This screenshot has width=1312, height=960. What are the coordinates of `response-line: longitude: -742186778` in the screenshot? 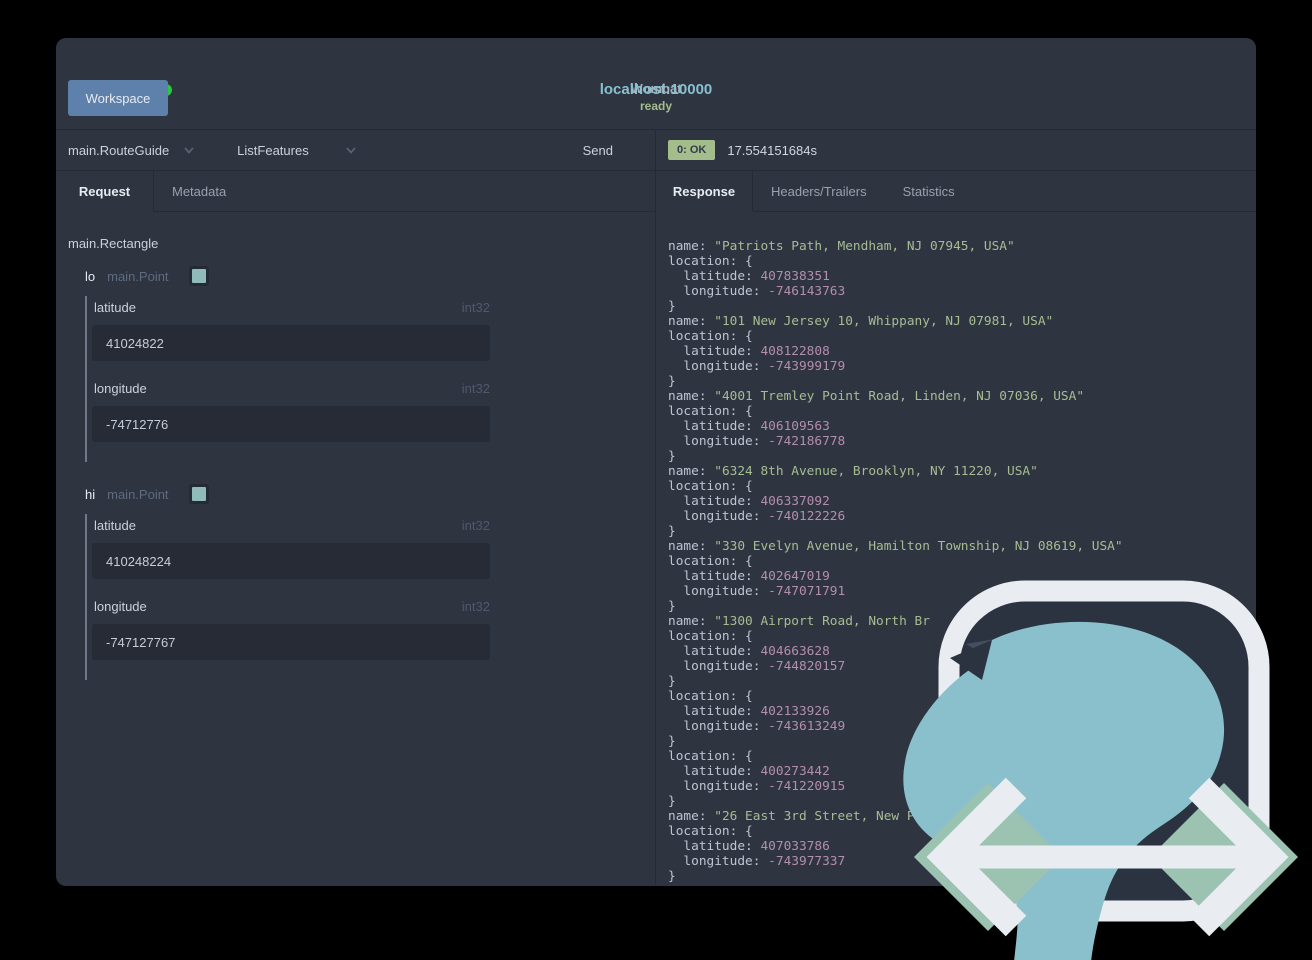 It's located at (757, 441).